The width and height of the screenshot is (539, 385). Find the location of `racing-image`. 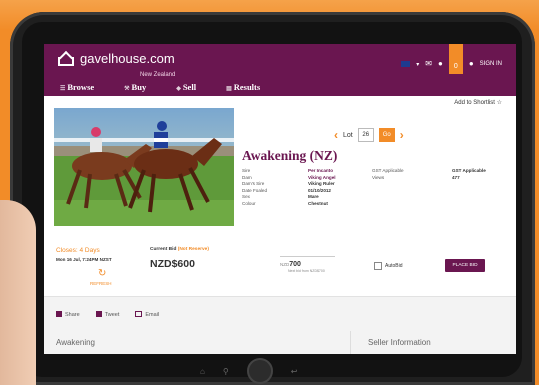

racing-image is located at coordinates (144, 167).